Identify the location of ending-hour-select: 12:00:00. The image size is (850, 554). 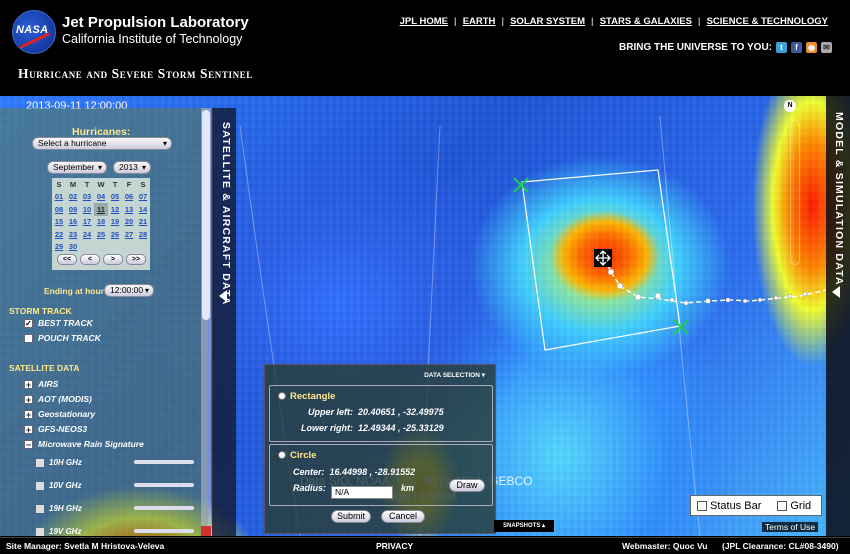
(129, 290).